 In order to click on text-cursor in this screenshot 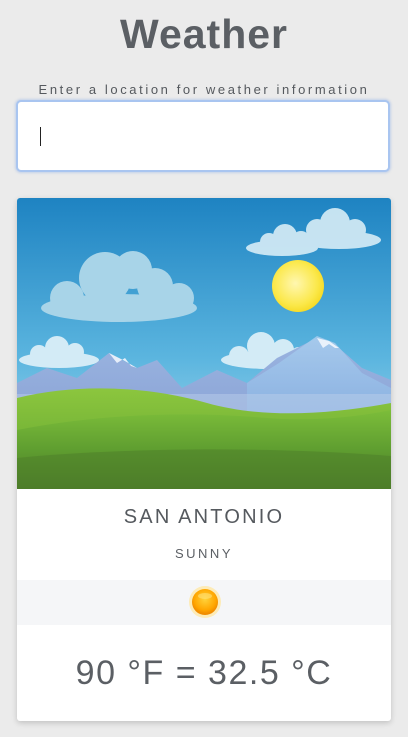, I will do `click(40, 136)`.